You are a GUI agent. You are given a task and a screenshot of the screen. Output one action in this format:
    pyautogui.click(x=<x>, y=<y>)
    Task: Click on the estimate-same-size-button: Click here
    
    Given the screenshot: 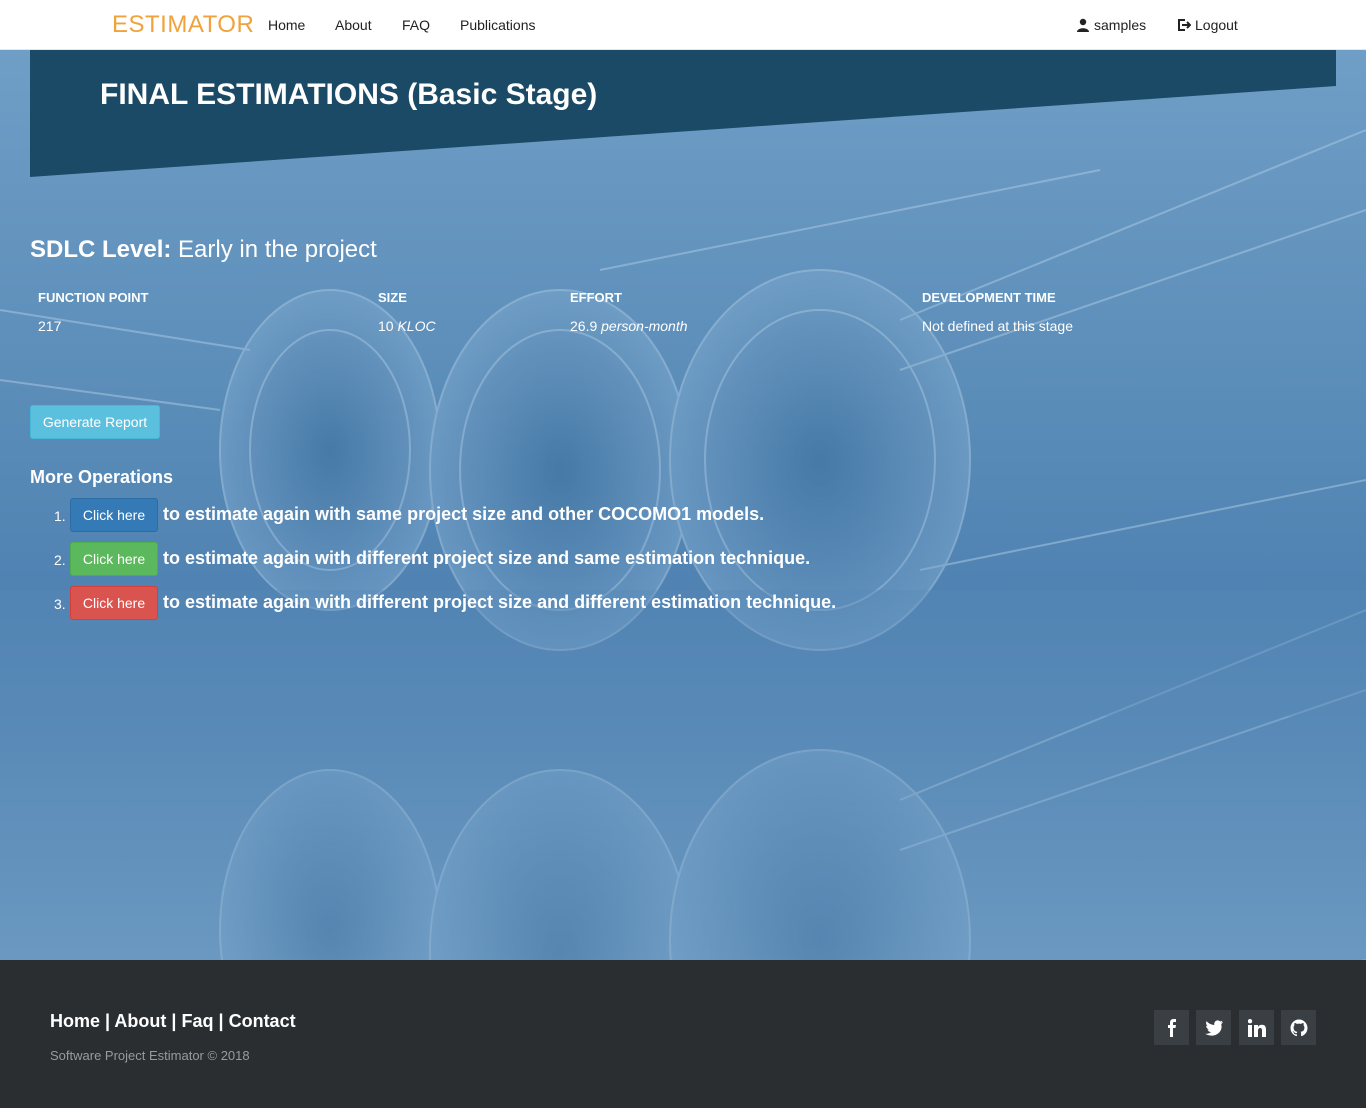 What is the action you would take?
    pyautogui.click(x=114, y=515)
    